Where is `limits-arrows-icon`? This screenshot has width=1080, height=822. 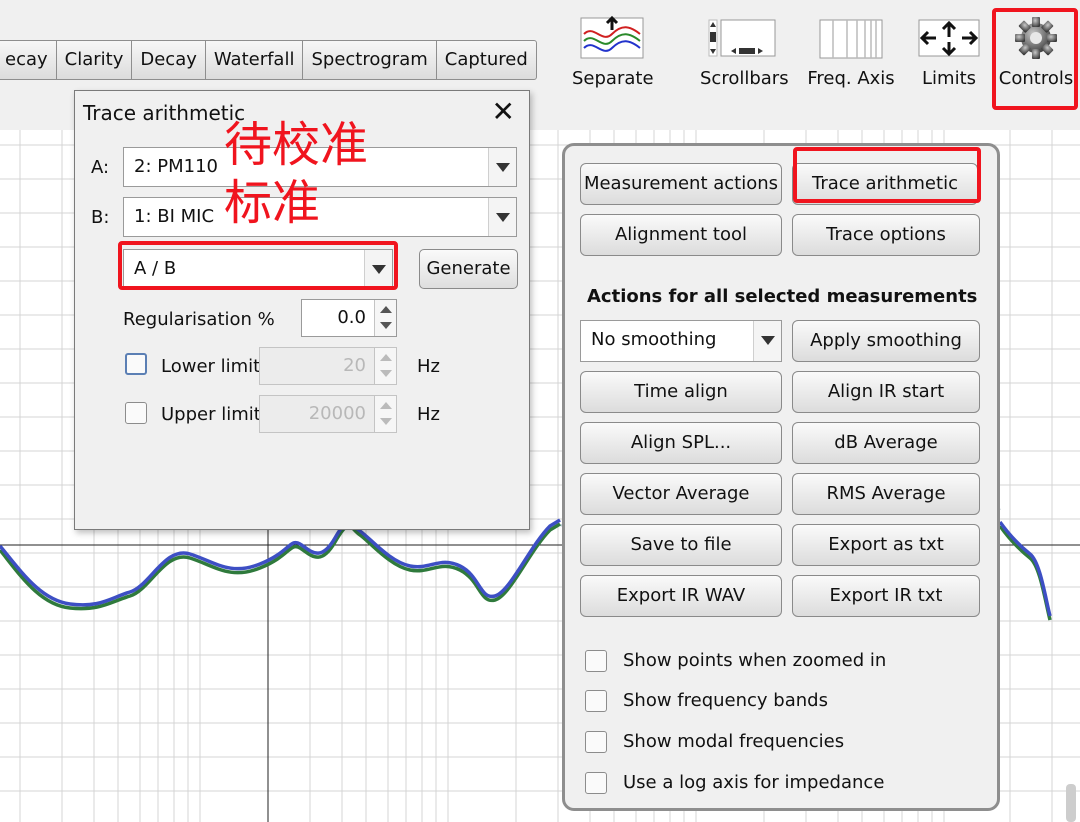 limits-arrows-icon is located at coordinates (949, 38).